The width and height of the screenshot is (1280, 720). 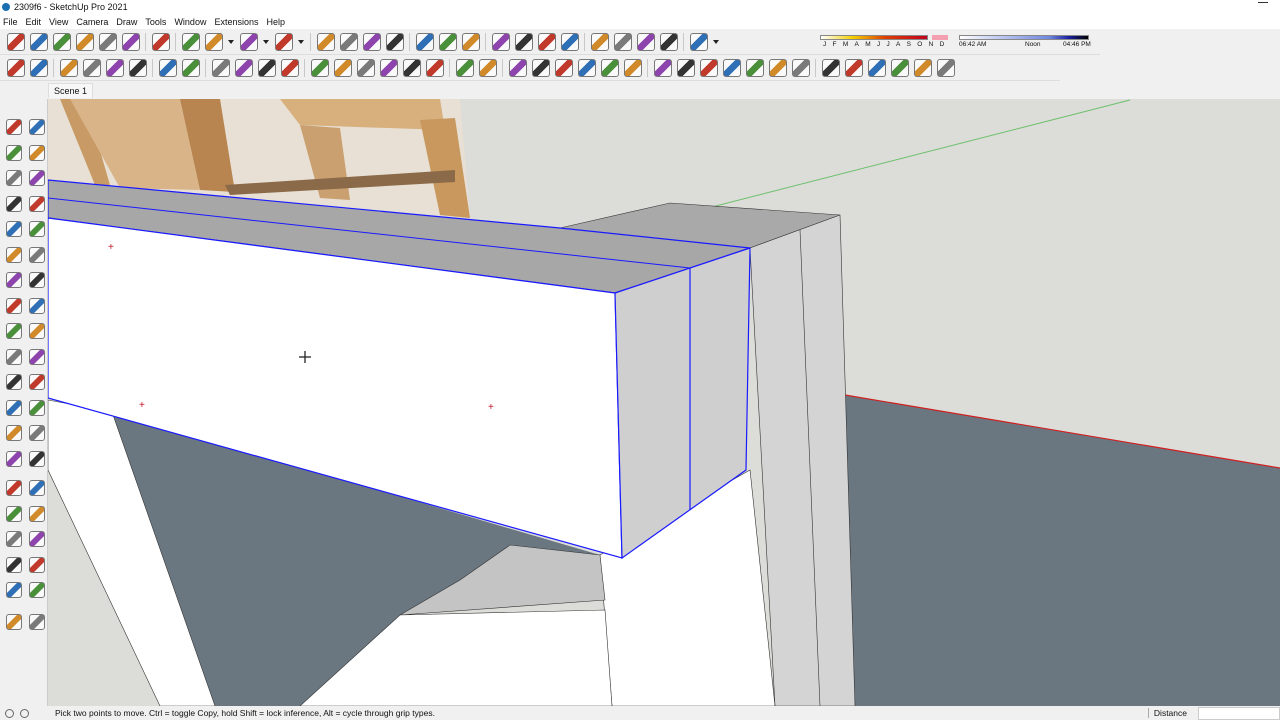 I want to click on geo-location-icon, so click(x=698, y=41).